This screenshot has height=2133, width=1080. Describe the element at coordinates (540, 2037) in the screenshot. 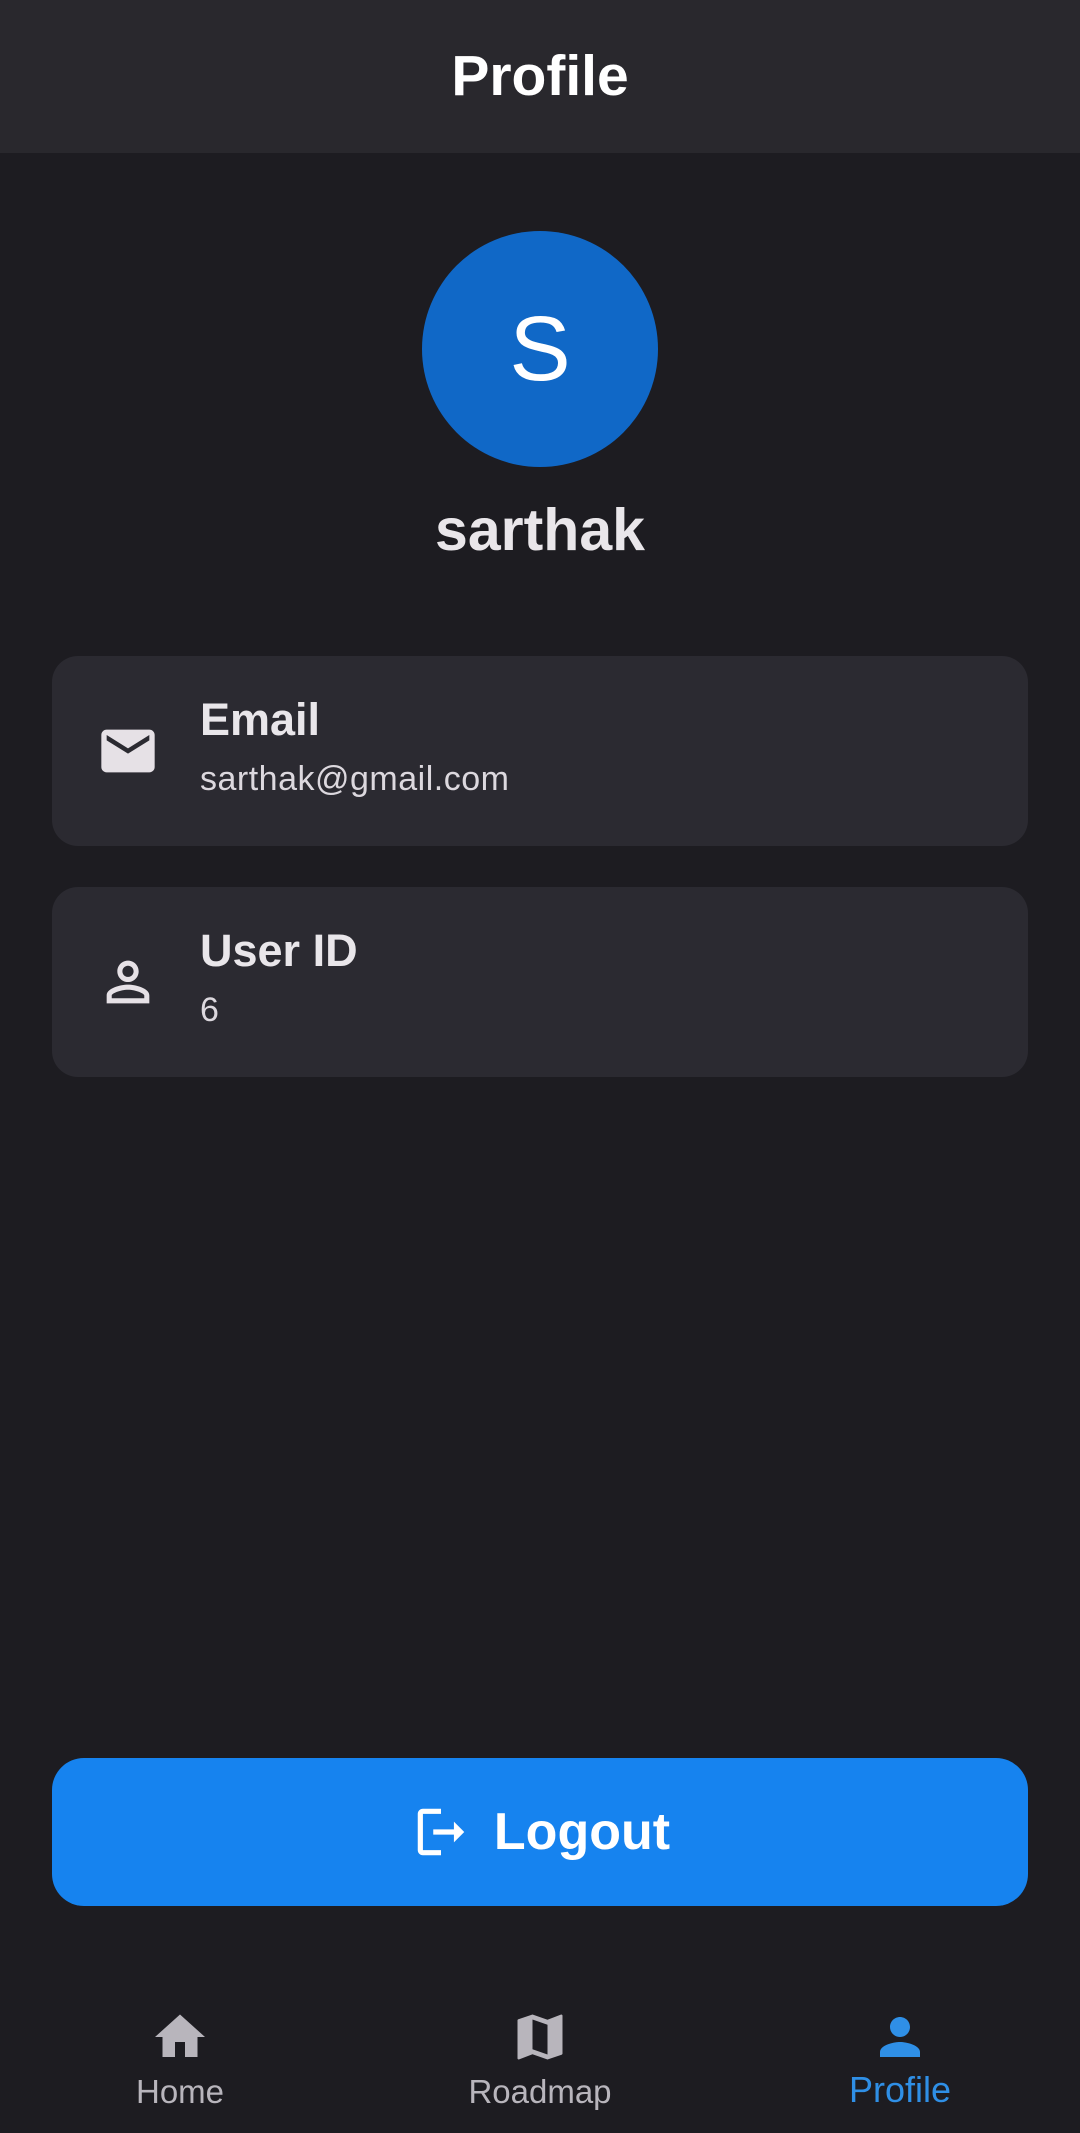

I see `map-icon` at that location.